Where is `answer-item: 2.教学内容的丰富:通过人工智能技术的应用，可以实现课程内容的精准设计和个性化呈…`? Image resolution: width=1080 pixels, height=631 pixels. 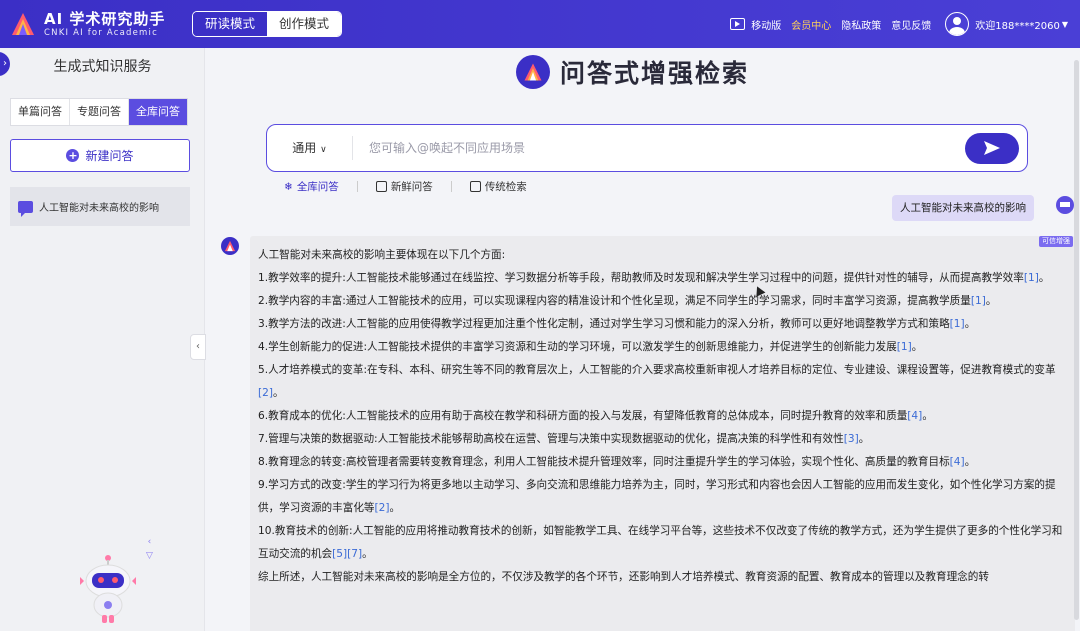
answer-item: 2.教学内容的丰富:通过人工智能技术的应用，可以实现课程内容的精准设计和个性化呈… is located at coordinates (661, 301).